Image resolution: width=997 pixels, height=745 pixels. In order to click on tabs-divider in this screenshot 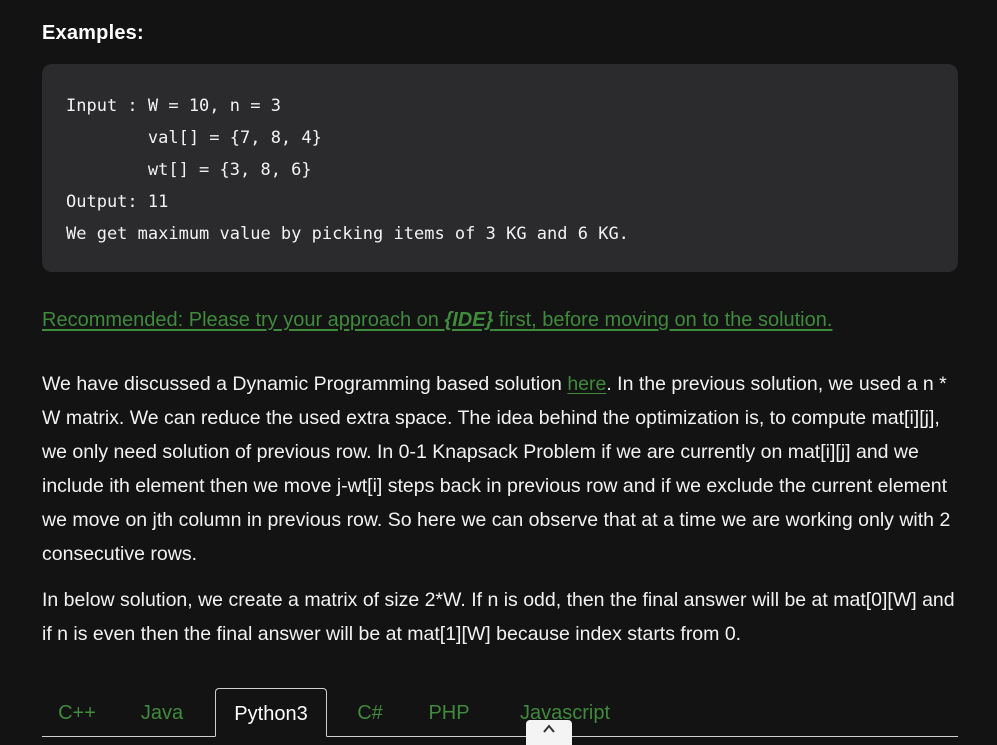, I will do `click(500, 736)`.